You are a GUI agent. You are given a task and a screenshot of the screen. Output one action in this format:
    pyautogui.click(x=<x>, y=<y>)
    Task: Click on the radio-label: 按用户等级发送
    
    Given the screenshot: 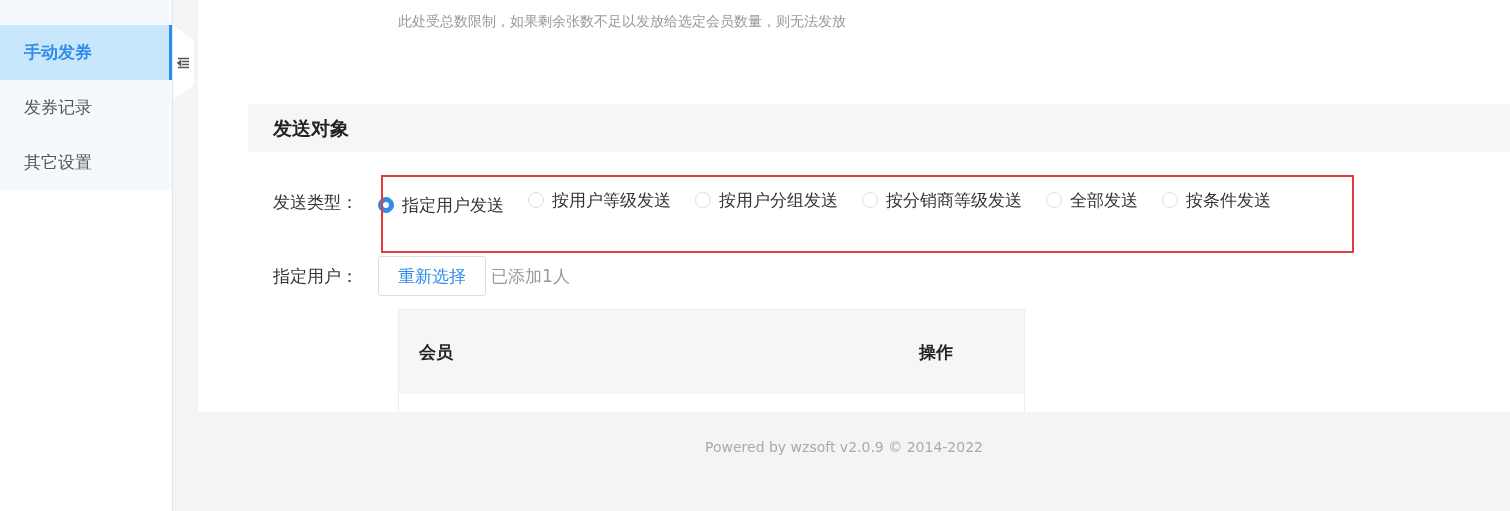 What is the action you would take?
    pyautogui.click(x=611, y=199)
    